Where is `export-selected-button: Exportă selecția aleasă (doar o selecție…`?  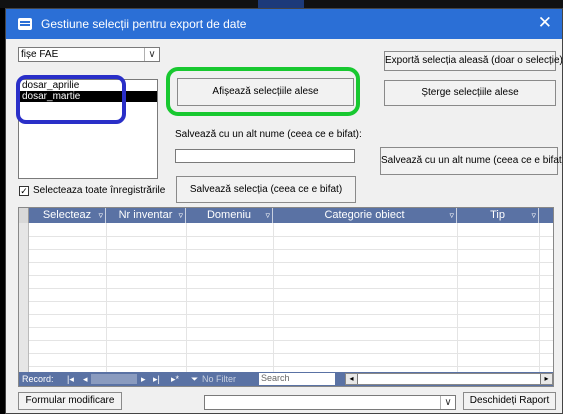 export-selected-button: Exportă selecția aleasă (doar o selecție… is located at coordinates (473, 61).